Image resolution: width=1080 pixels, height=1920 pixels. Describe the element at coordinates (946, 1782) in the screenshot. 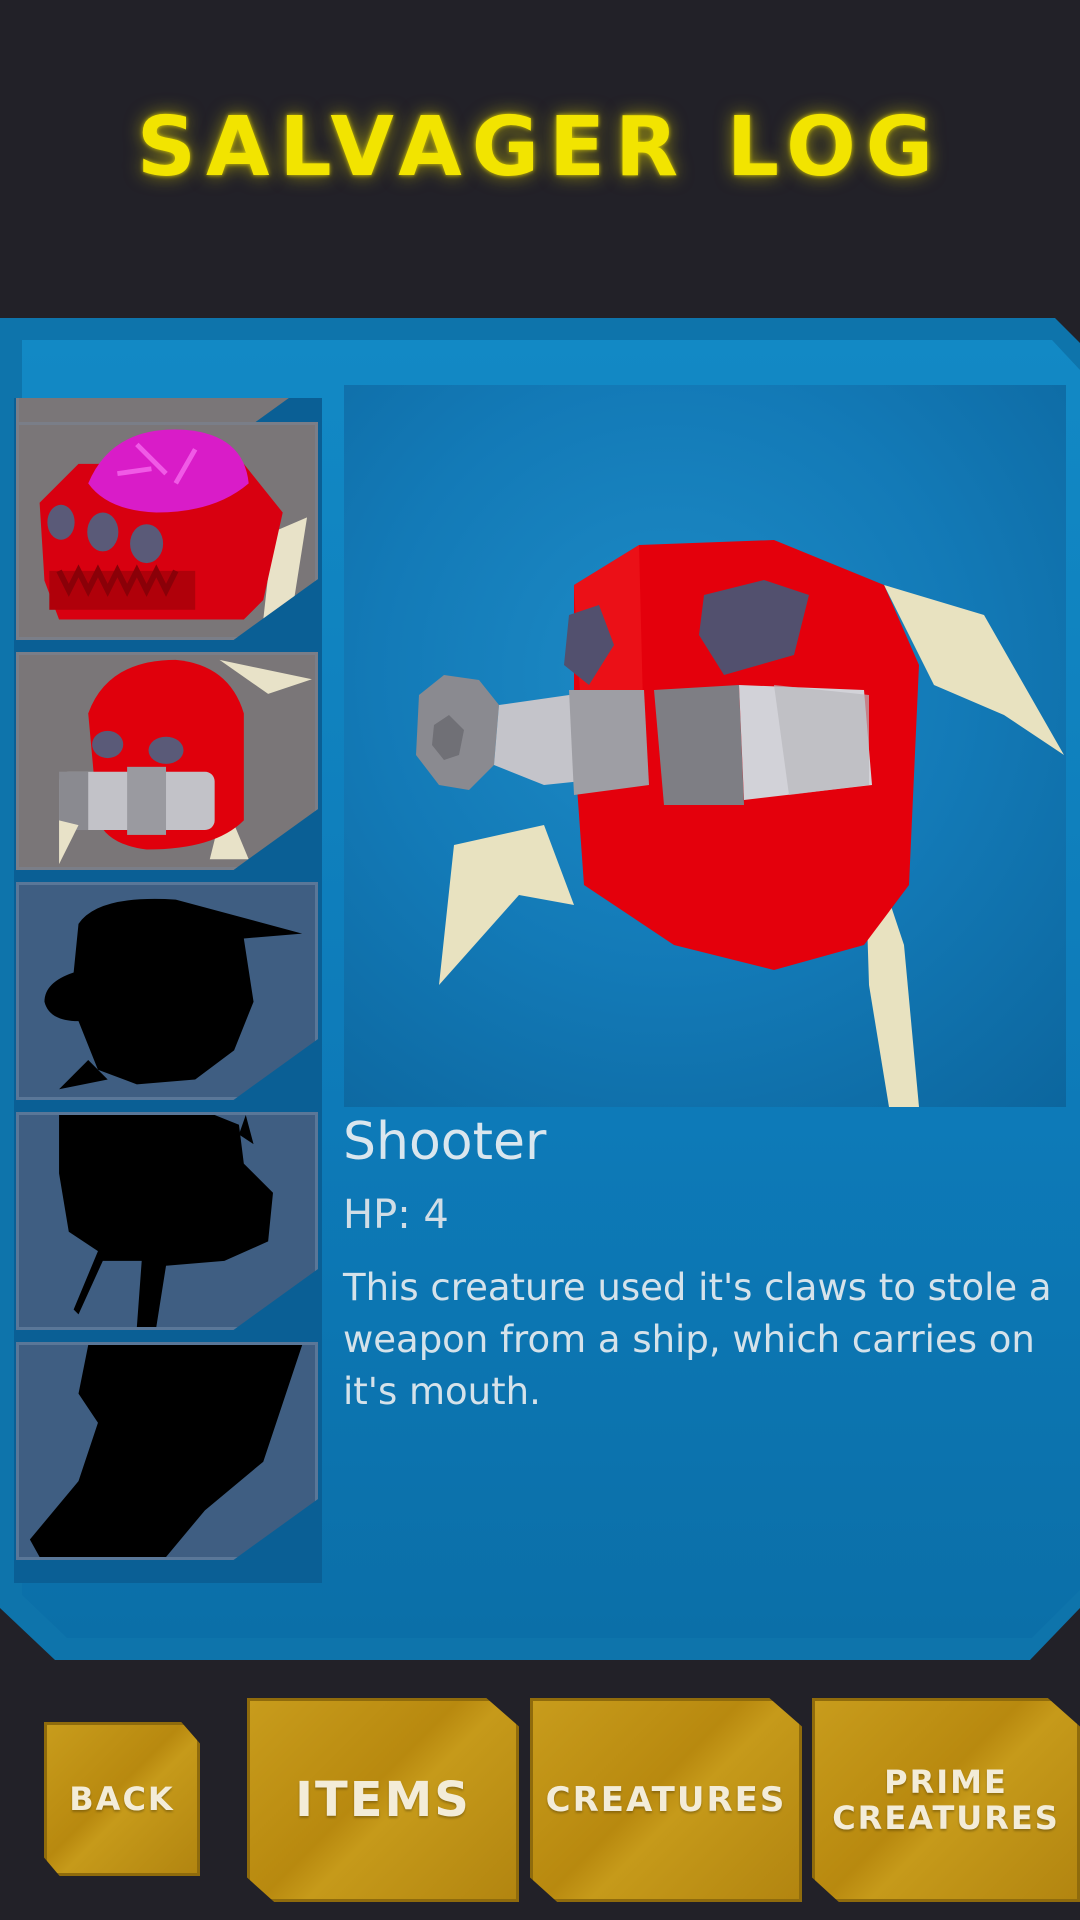

I see `prime-label-line1: PRIME` at that location.